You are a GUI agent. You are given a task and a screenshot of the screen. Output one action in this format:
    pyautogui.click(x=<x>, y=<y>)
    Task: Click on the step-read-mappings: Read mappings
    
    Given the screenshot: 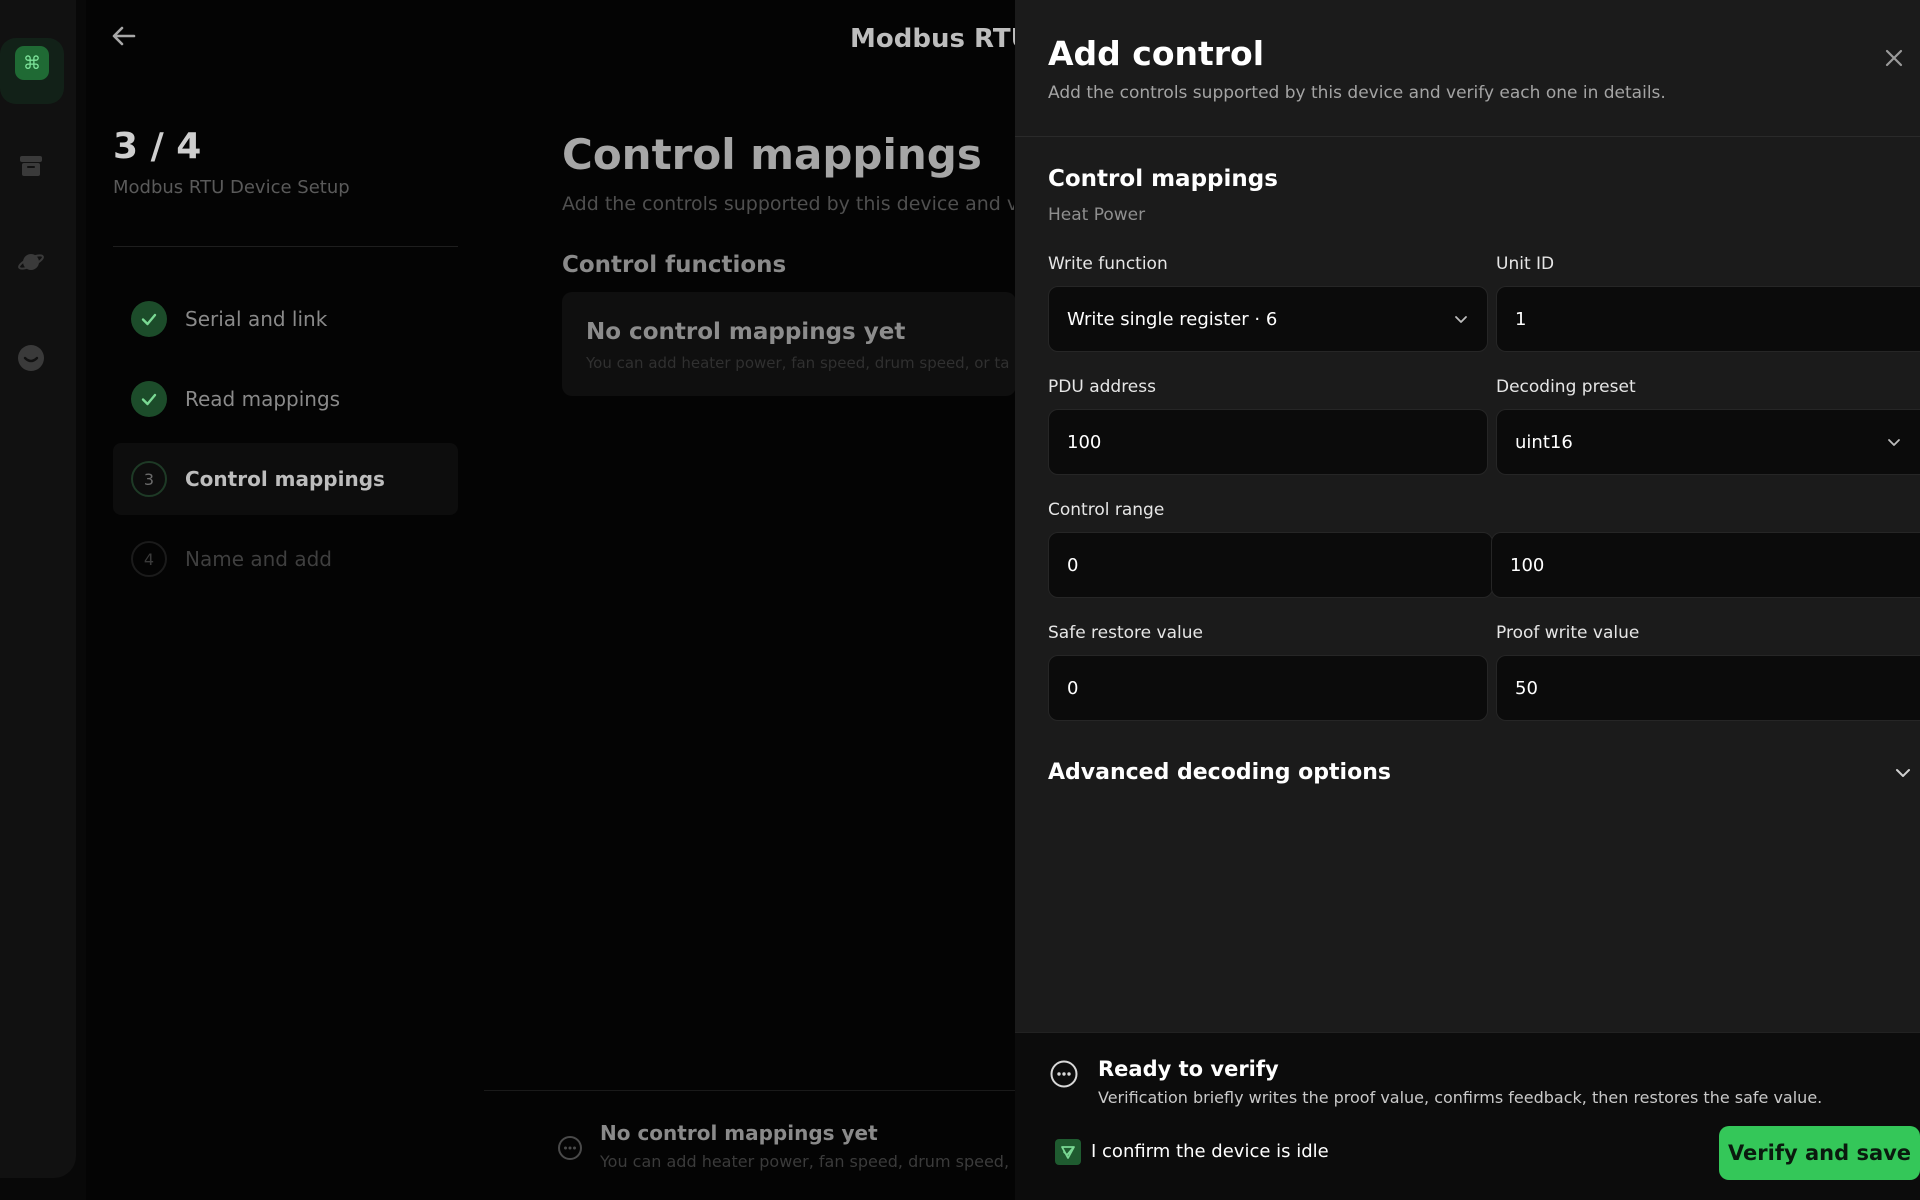 What is the action you would take?
    pyautogui.click(x=285, y=399)
    